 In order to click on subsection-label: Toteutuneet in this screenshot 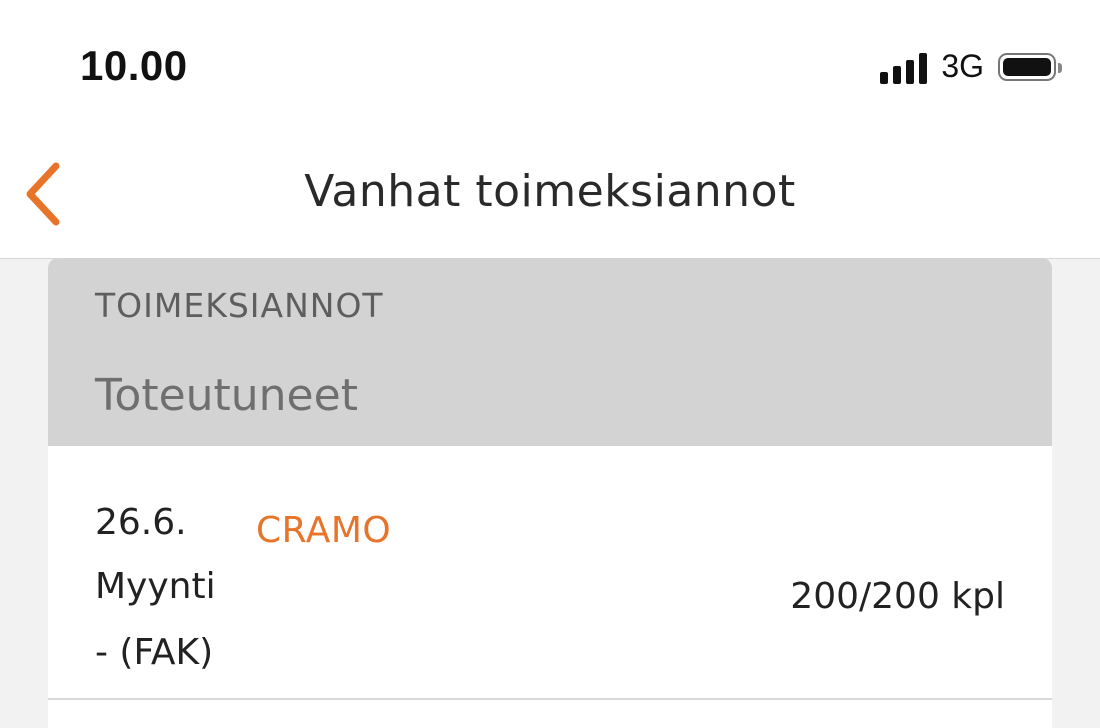, I will do `click(226, 395)`.